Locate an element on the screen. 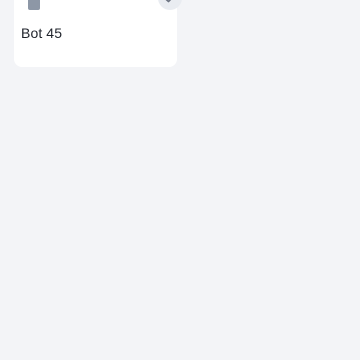  checkmark-glyph is located at coordinates (168, 1).